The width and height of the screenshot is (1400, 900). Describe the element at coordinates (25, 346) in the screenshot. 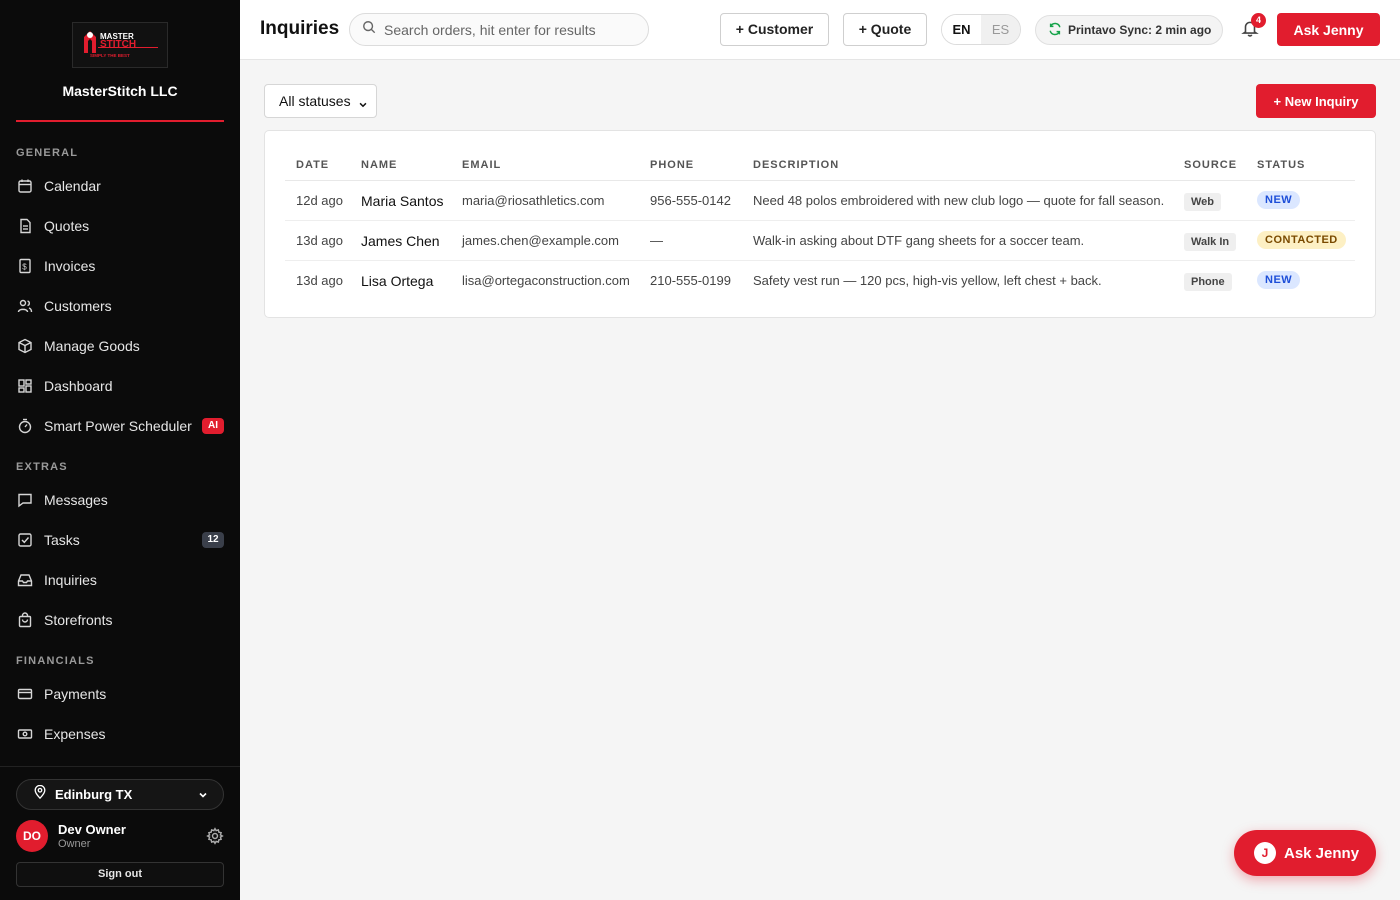

I see `box-icon` at that location.